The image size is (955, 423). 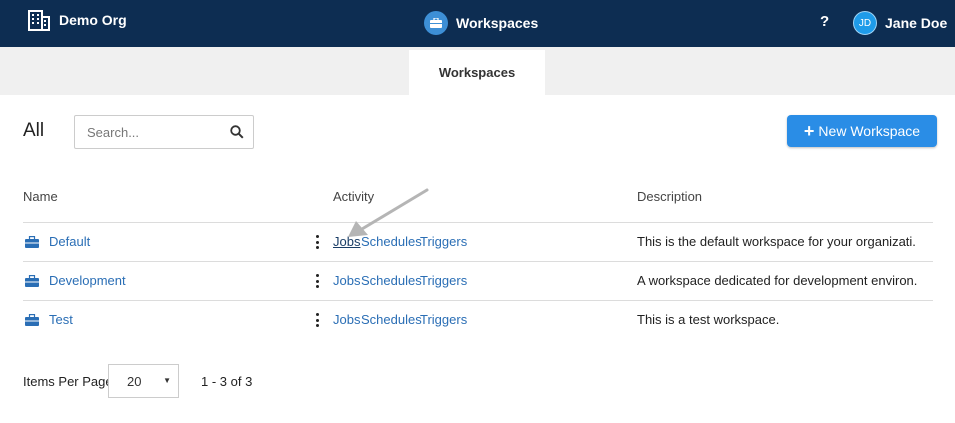 I want to click on plus-icon: +, so click(x=809, y=131).